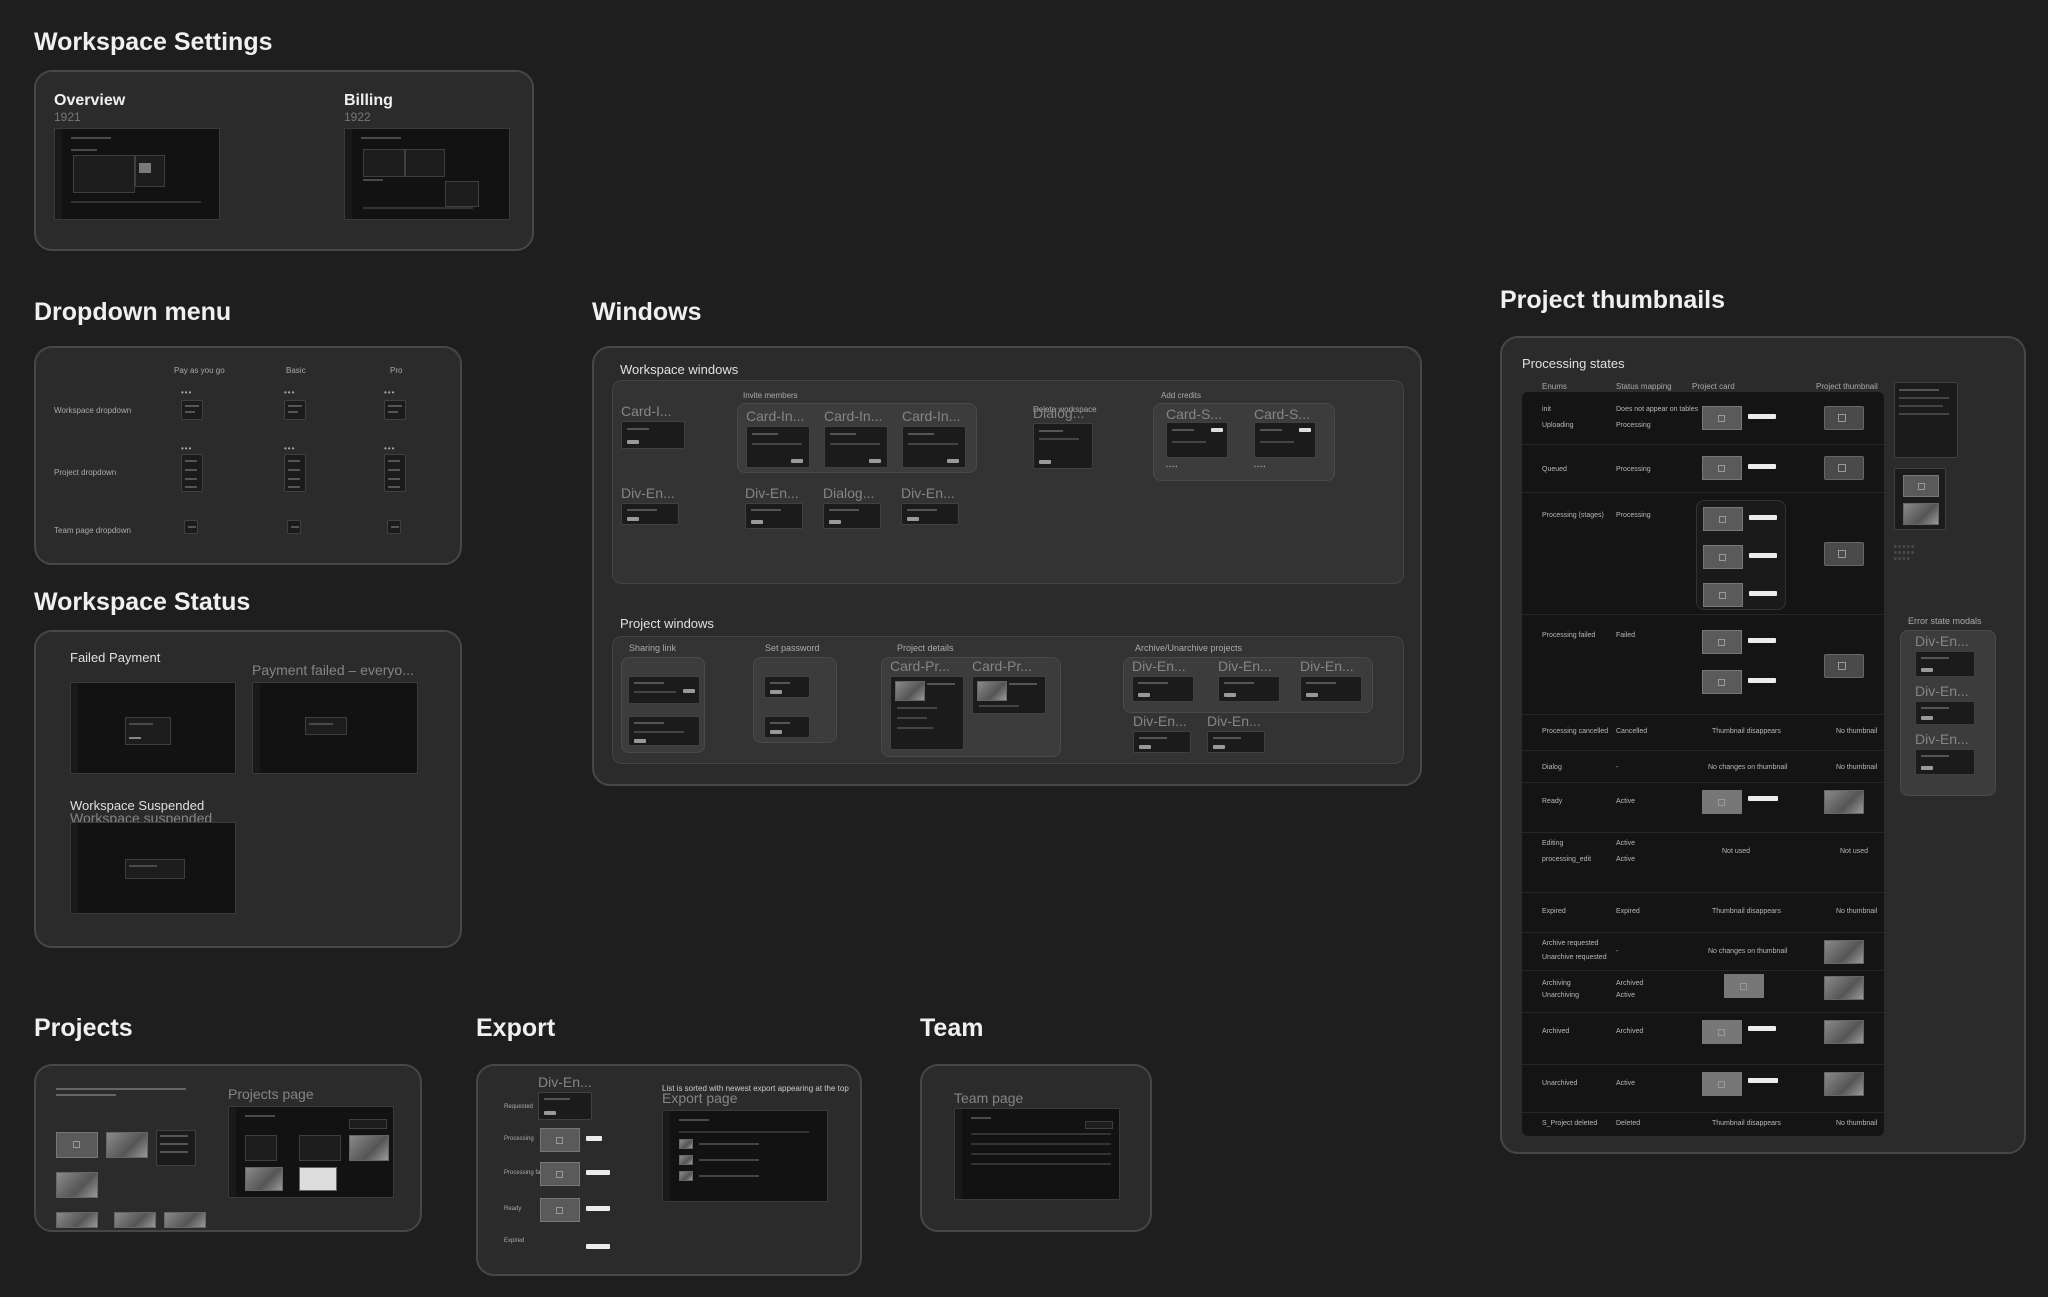 The height and width of the screenshot is (1297, 2048). Describe the element at coordinates (1552, 767) in the screenshot. I see `row-enum-dialog: Dialog` at that location.